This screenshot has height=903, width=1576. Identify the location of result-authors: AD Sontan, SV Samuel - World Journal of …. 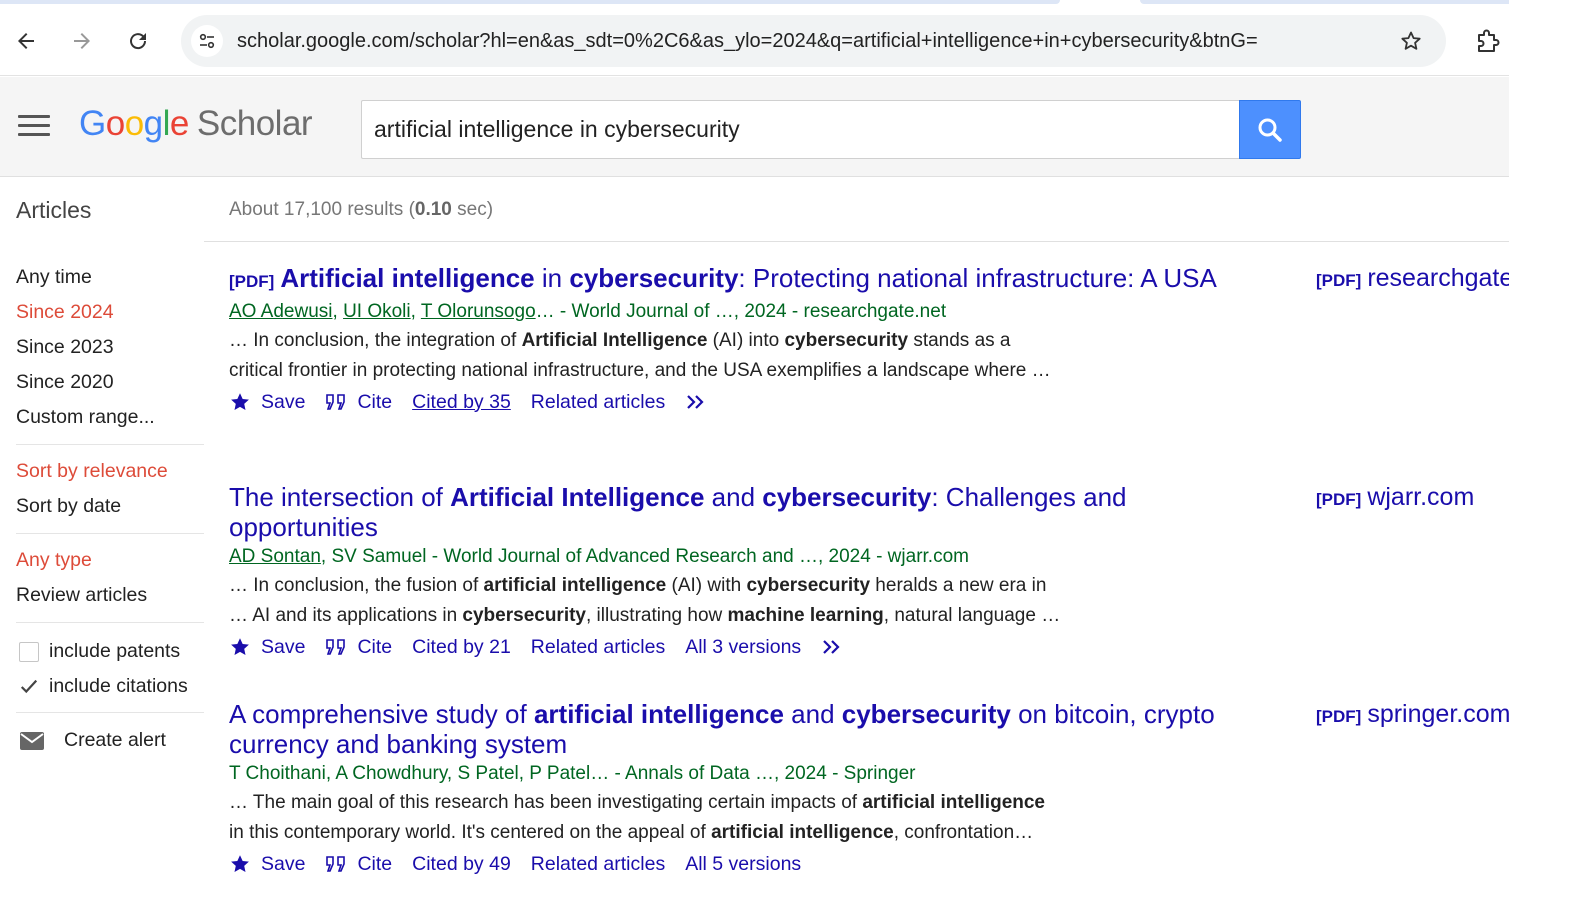
(599, 556).